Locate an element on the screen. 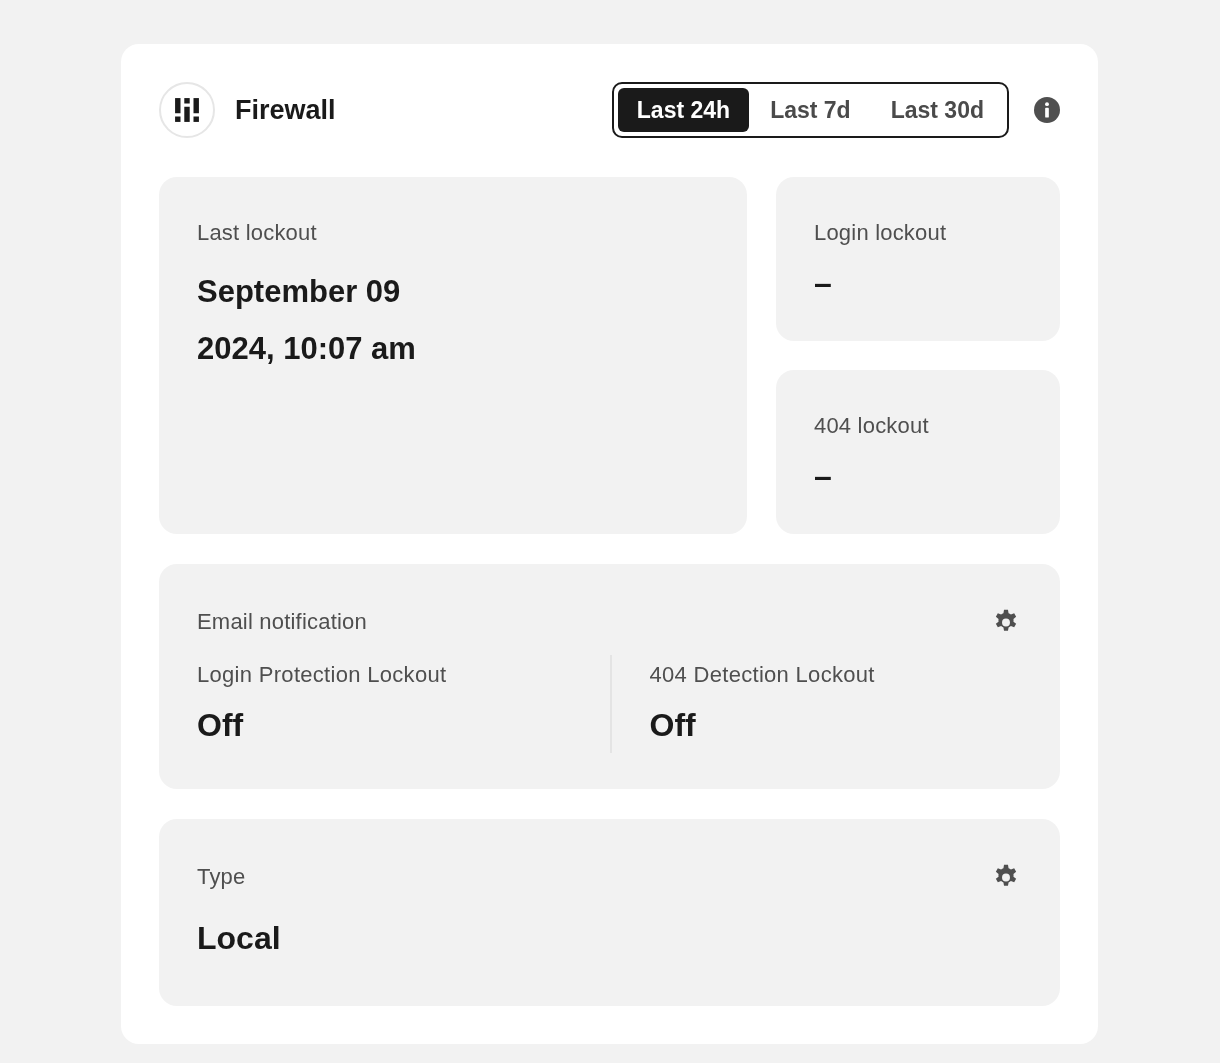 This screenshot has width=1220, height=1063. card-label: Type is located at coordinates (221, 877).